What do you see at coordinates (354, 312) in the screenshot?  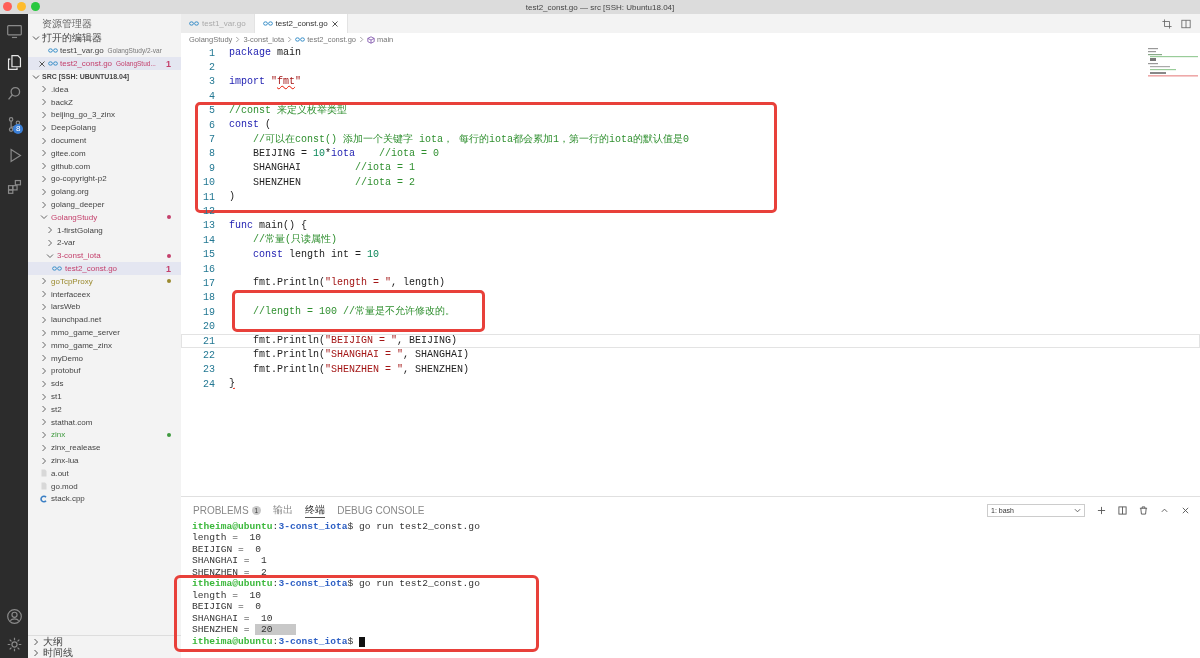 I see `code-line: //length = 100 //常量是不允许修改的。` at bounding box center [354, 312].